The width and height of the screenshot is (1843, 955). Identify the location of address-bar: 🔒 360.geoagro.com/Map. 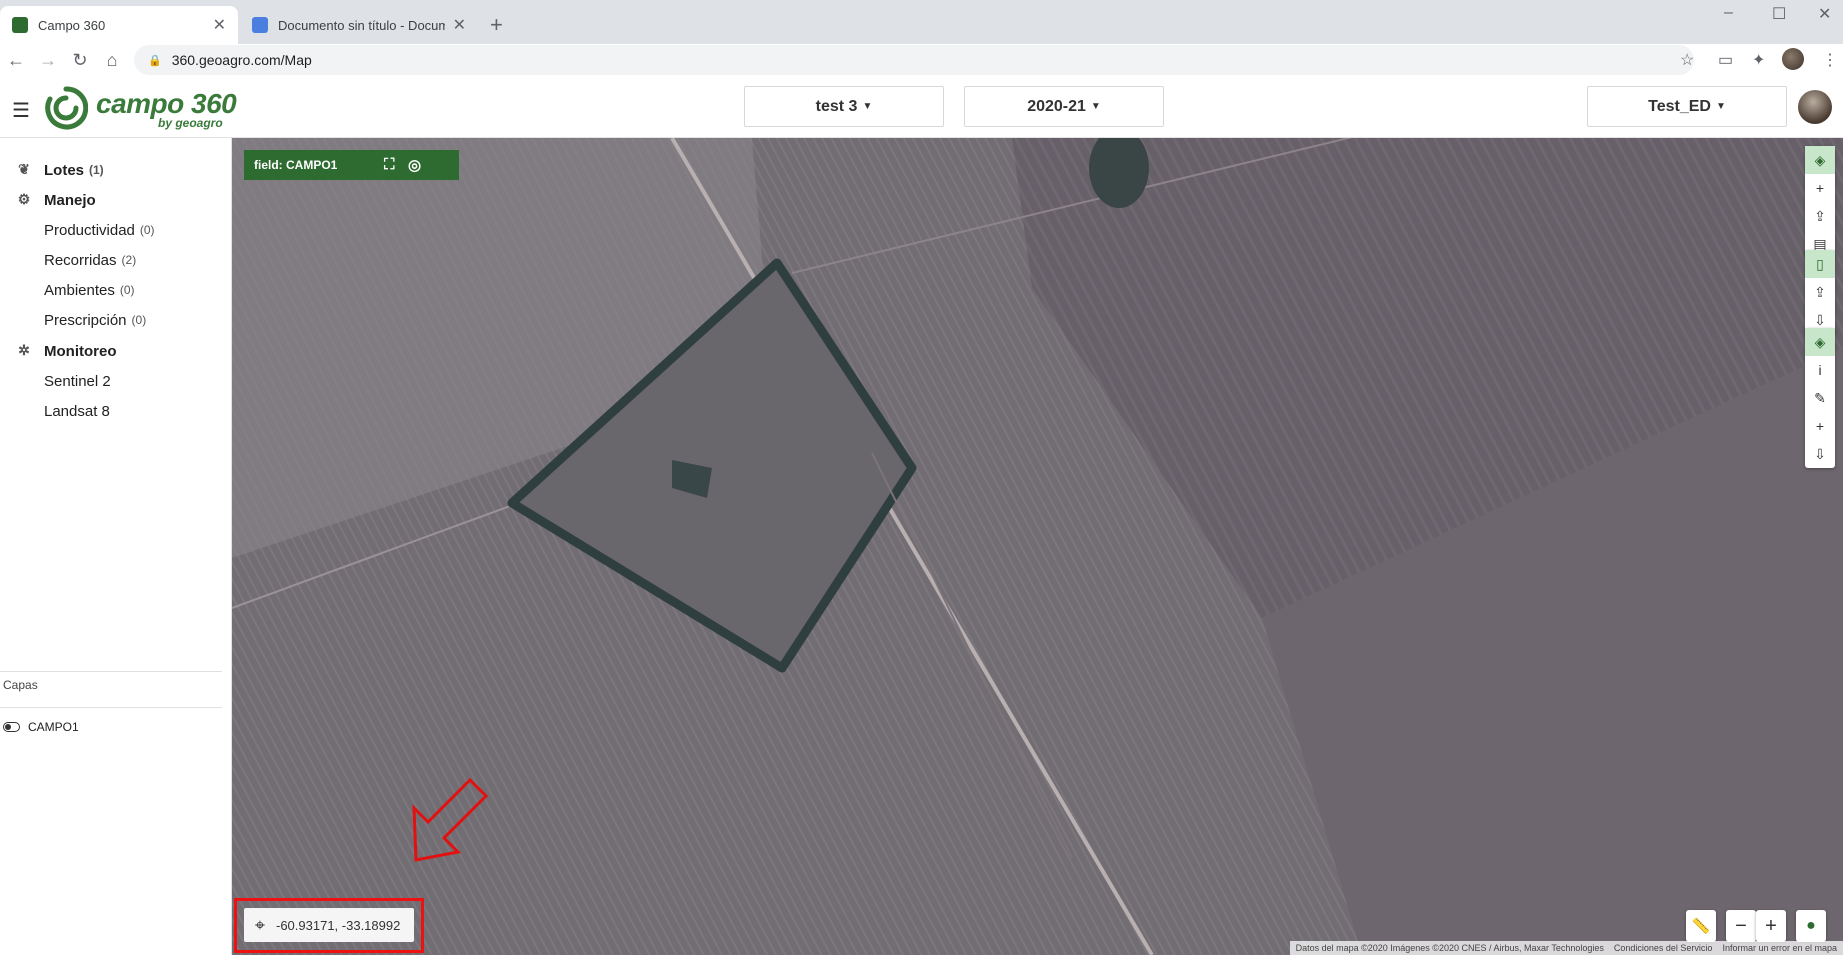
(914, 60).